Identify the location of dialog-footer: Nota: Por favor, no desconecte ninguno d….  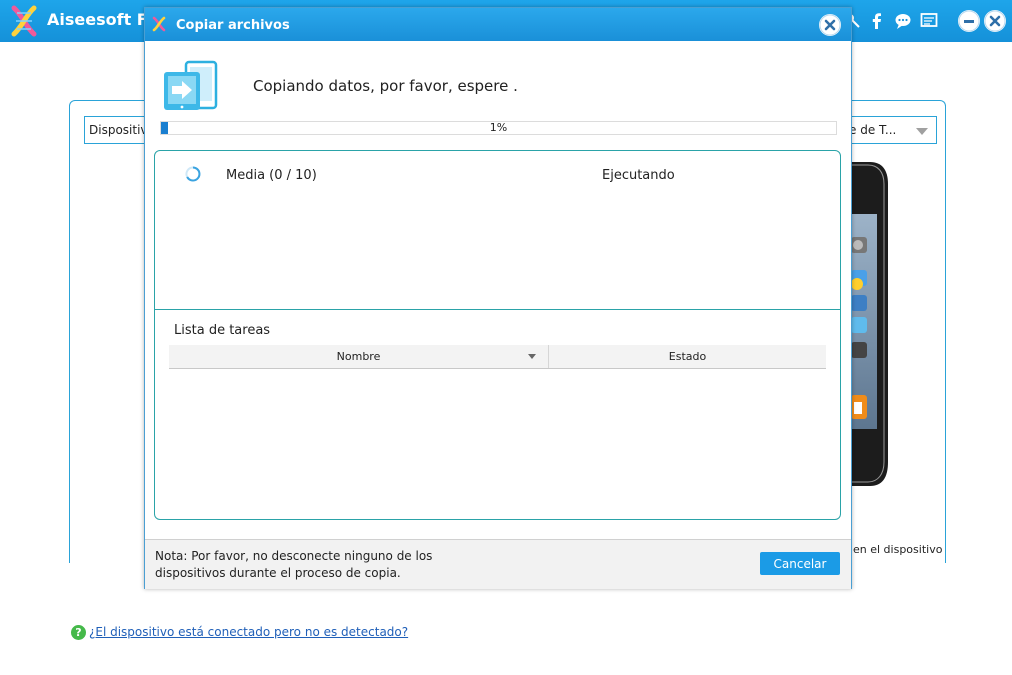
(498, 564).